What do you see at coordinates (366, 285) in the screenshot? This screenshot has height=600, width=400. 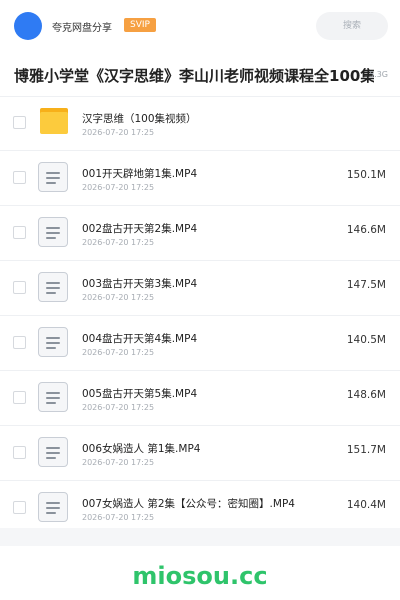 I see `file-size: 147.5M` at bounding box center [366, 285].